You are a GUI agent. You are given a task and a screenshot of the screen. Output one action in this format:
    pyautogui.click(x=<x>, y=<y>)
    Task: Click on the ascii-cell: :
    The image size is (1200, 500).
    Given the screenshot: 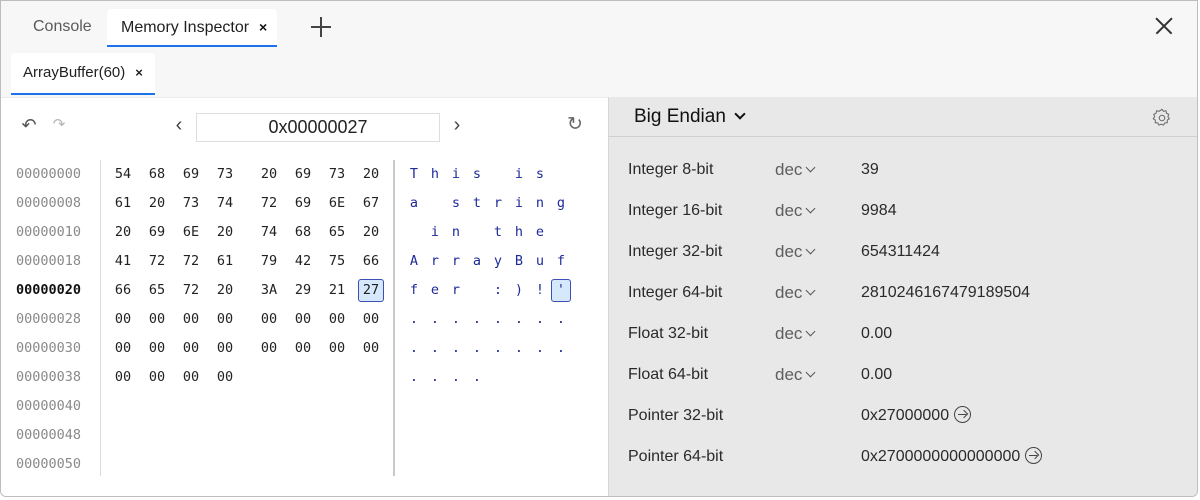 What is the action you would take?
    pyautogui.click(x=498, y=290)
    